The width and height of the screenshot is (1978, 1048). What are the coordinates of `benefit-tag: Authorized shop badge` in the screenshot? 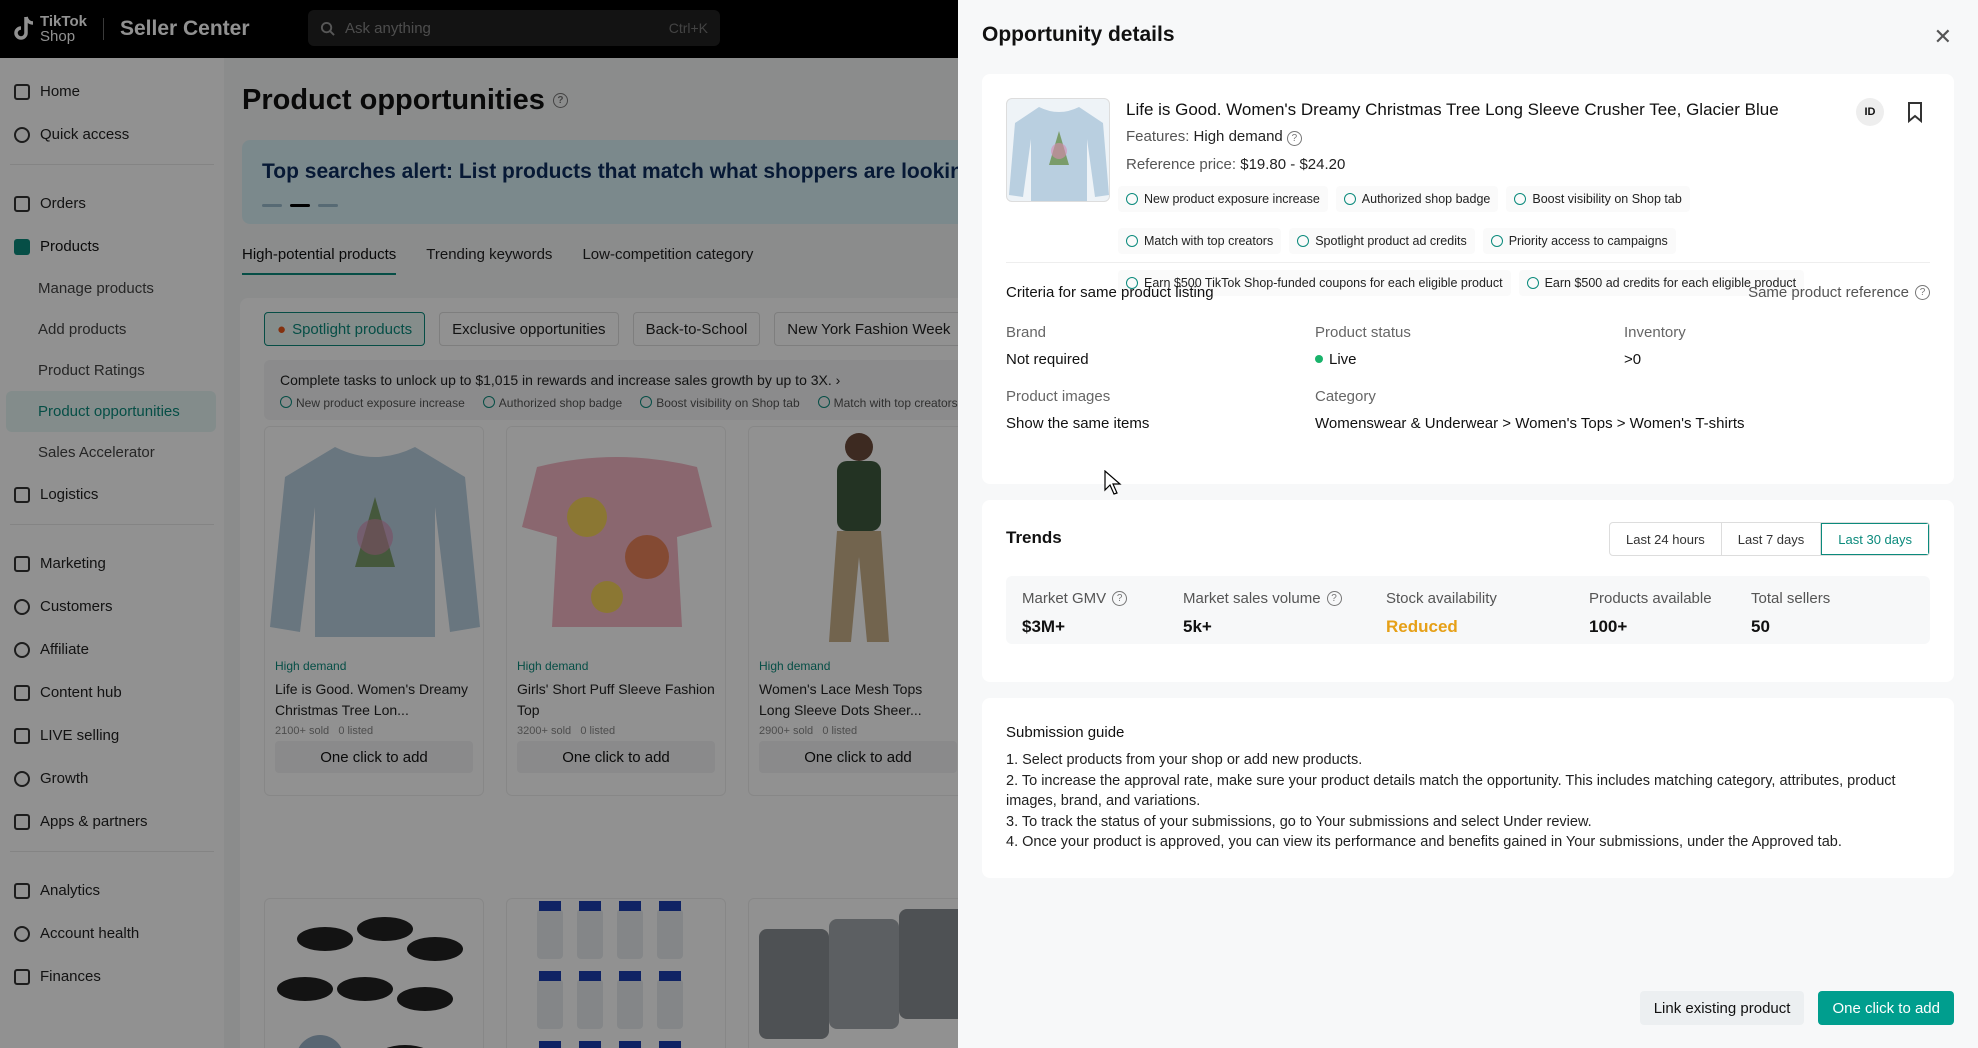 It's located at (1417, 199).